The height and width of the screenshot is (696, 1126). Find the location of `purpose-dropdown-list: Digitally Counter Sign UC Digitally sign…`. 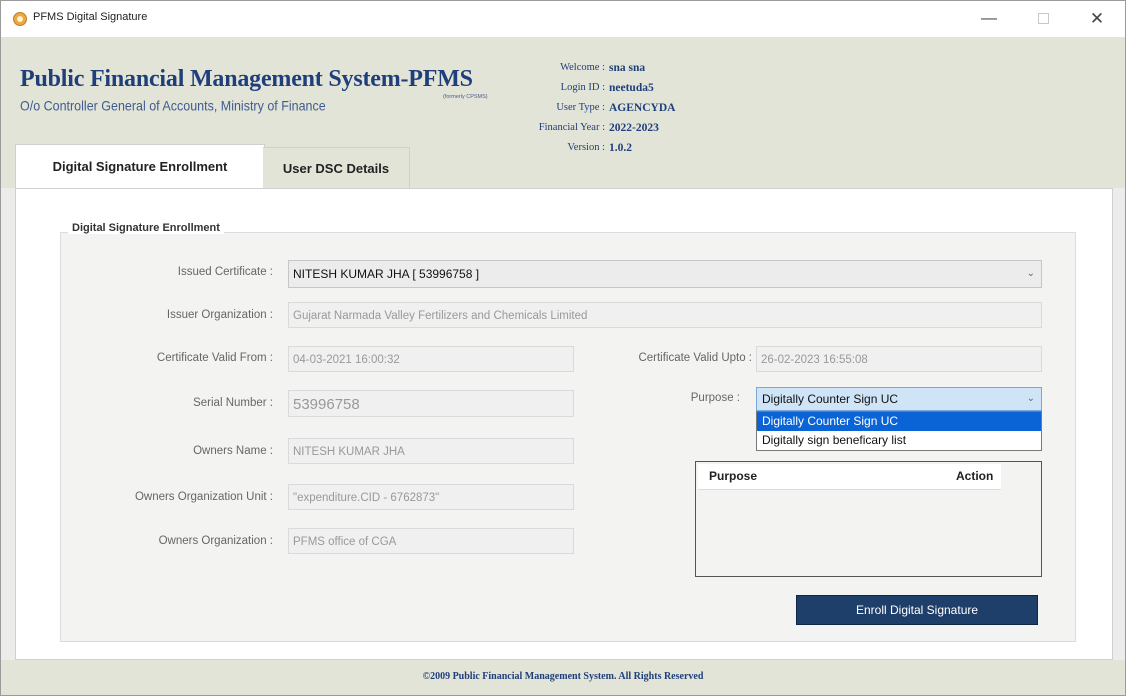

purpose-dropdown-list: Digitally Counter Sign UC Digitally sign… is located at coordinates (899, 431).